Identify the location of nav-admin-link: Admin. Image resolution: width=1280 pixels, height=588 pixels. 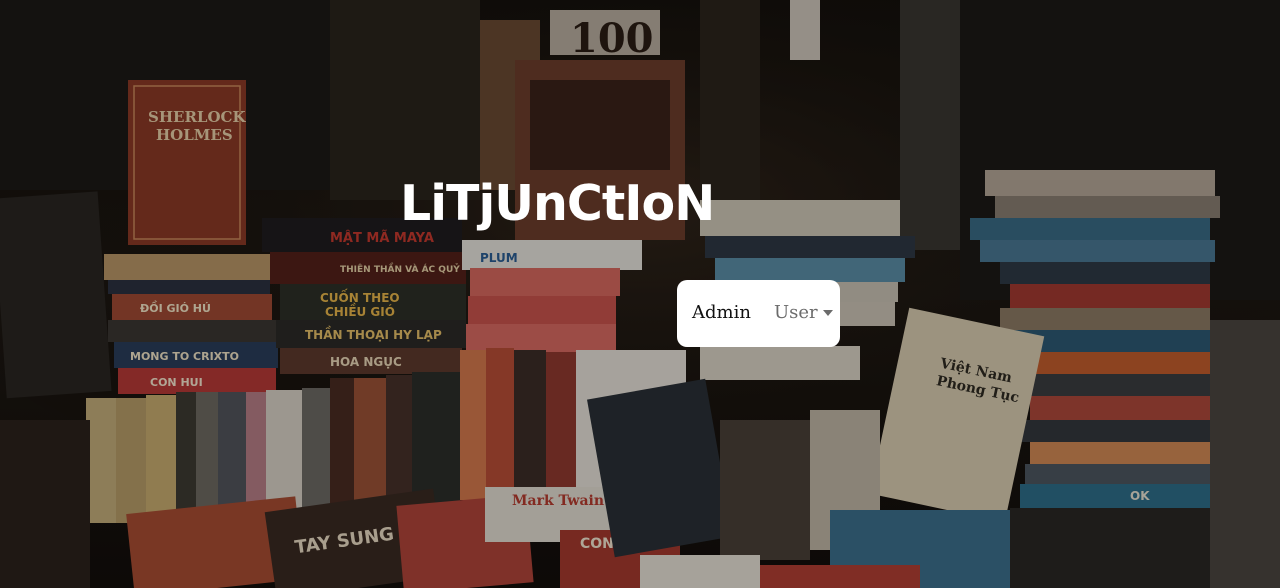
(721, 312).